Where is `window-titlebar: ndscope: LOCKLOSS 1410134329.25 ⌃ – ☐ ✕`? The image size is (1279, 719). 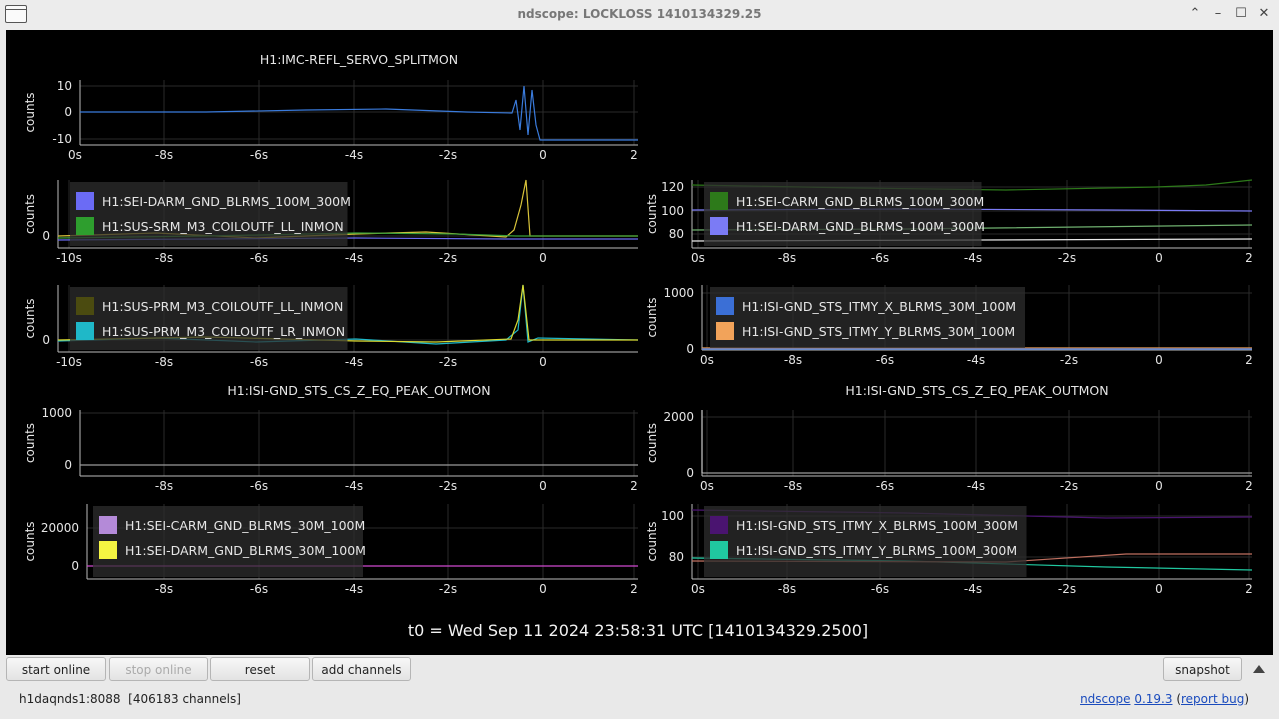 window-titlebar: ndscope: LOCKLOSS 1410134329.25 ⌃ – ☐ ✕ is located at coordinates (639, 15).